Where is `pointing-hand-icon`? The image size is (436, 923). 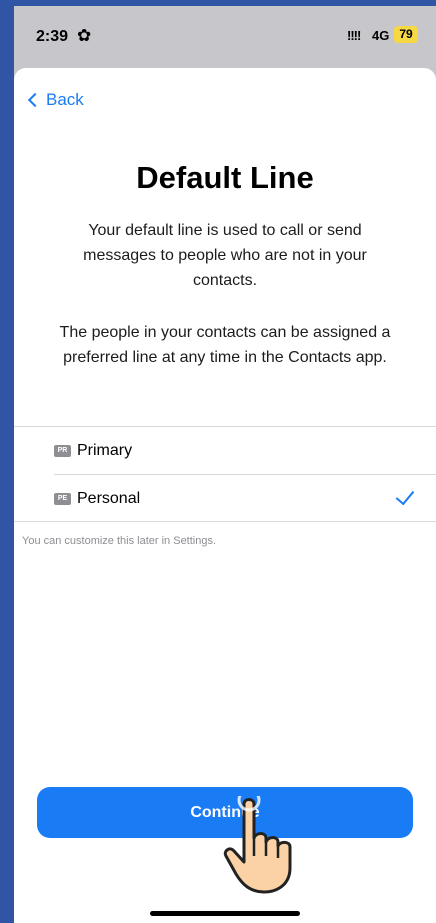
pointing-hand-icon is located at coordinates (257, 845).